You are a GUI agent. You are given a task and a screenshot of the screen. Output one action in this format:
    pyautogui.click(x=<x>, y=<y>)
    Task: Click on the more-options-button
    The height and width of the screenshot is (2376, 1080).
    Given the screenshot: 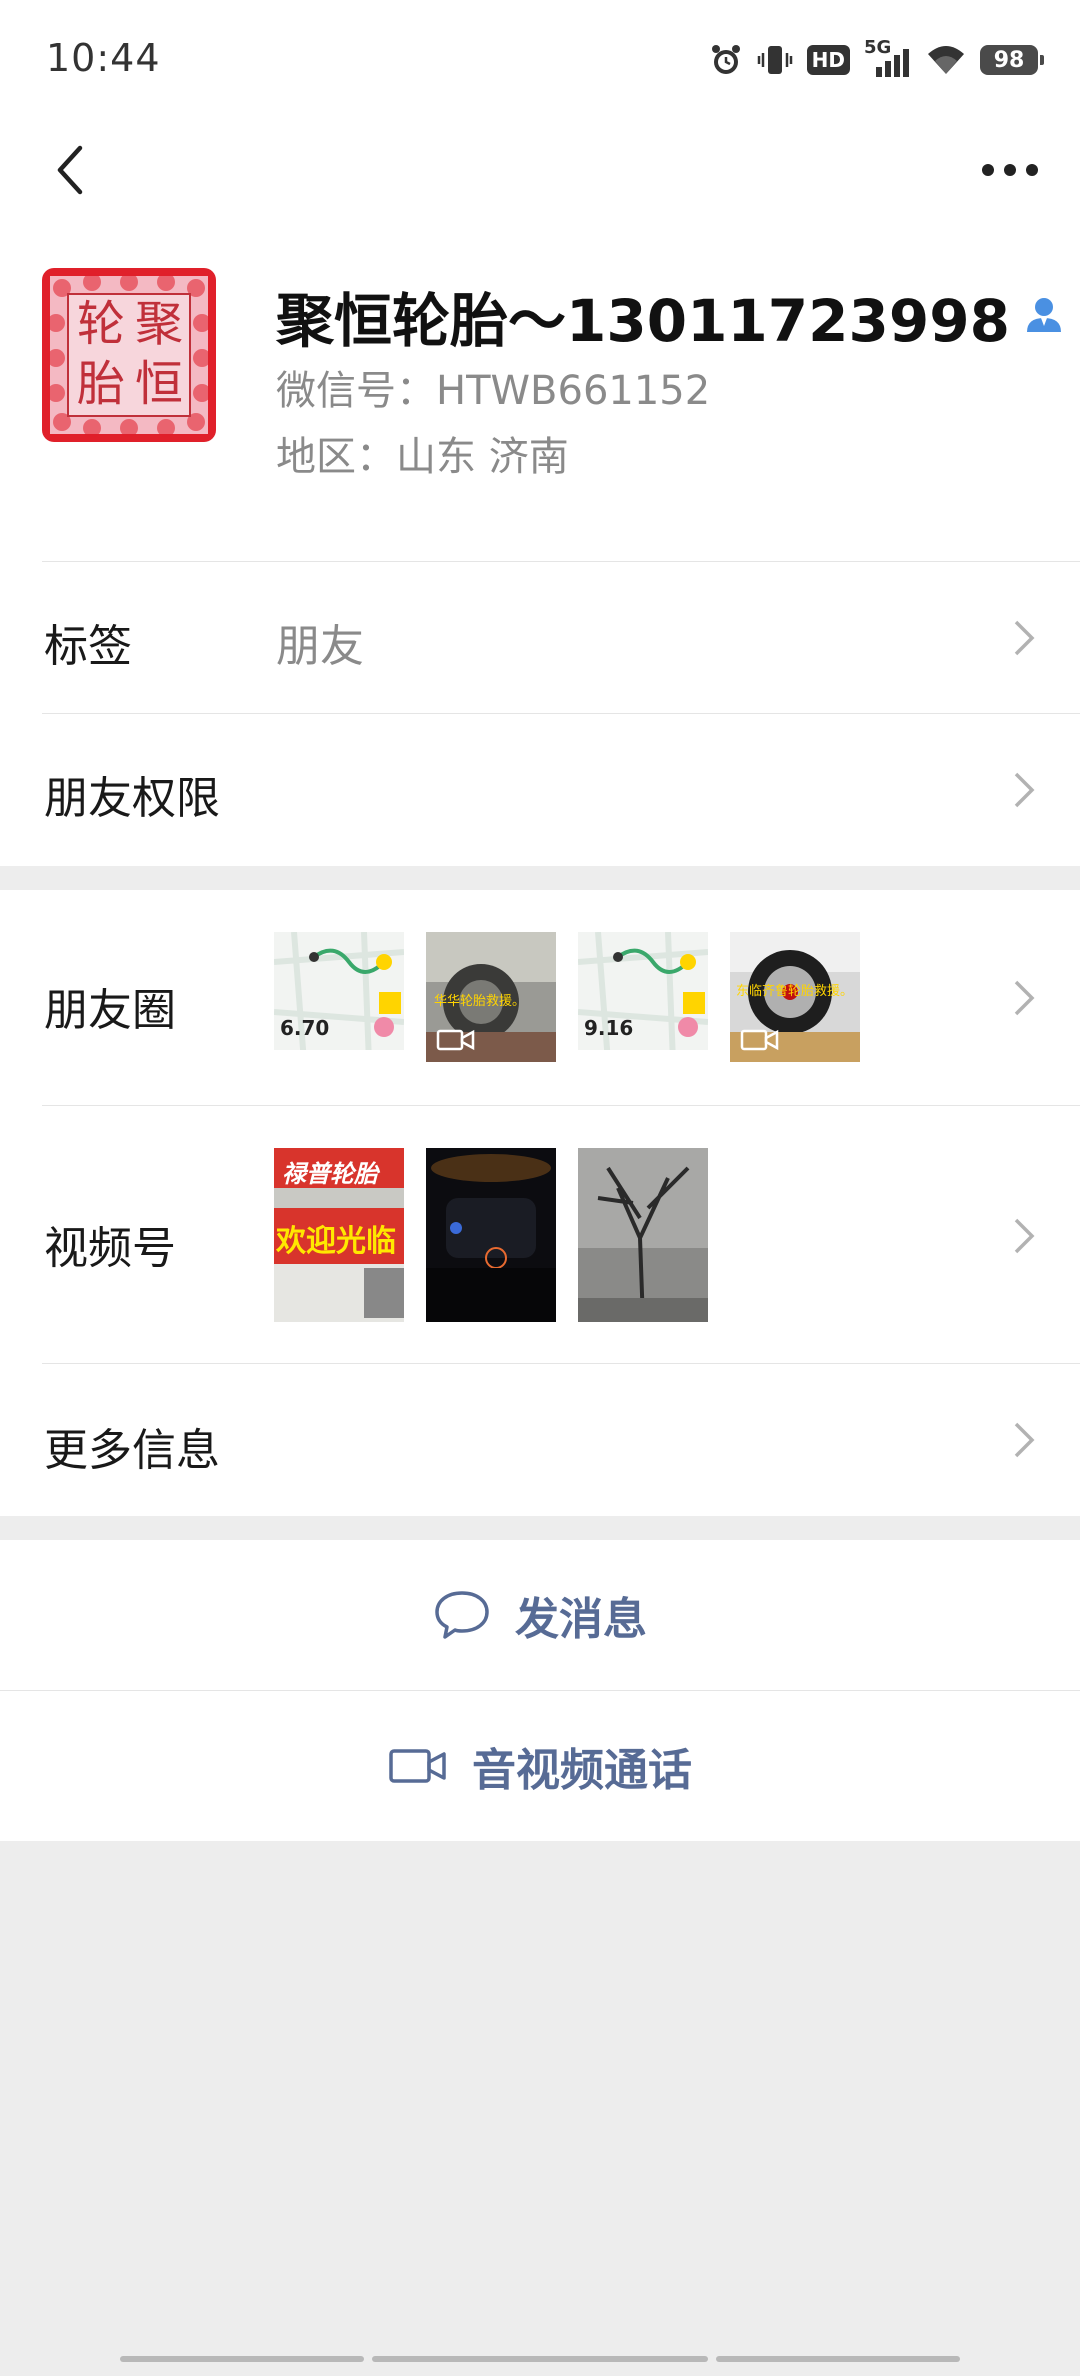 What is the action you would take?
    pyautogui.click(x=1010, y=170)
    